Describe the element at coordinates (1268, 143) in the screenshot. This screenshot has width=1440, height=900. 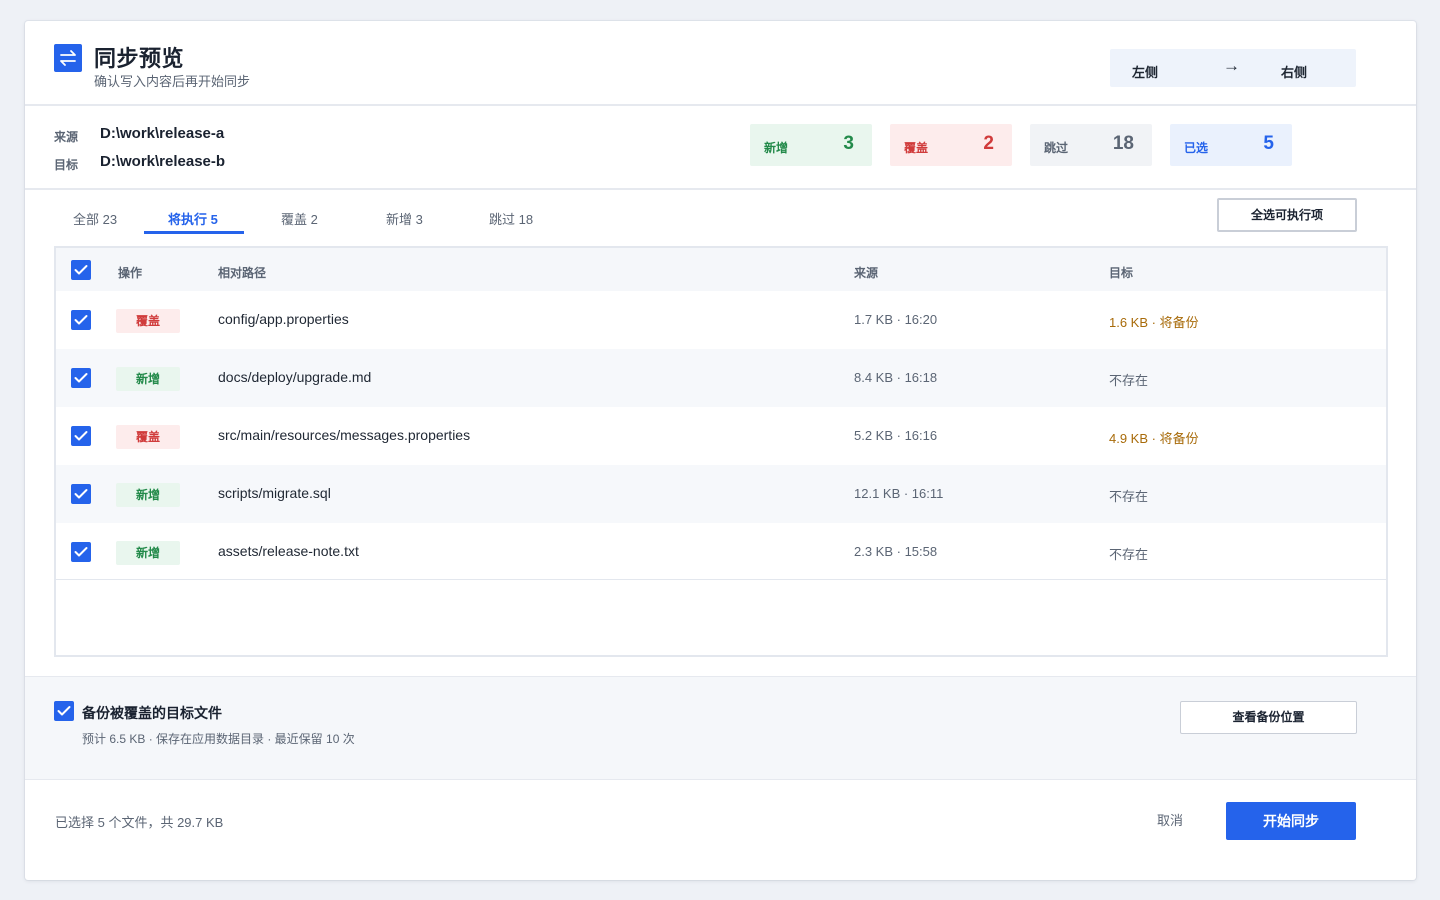
I see `stat-selected-count: 5` at that location.